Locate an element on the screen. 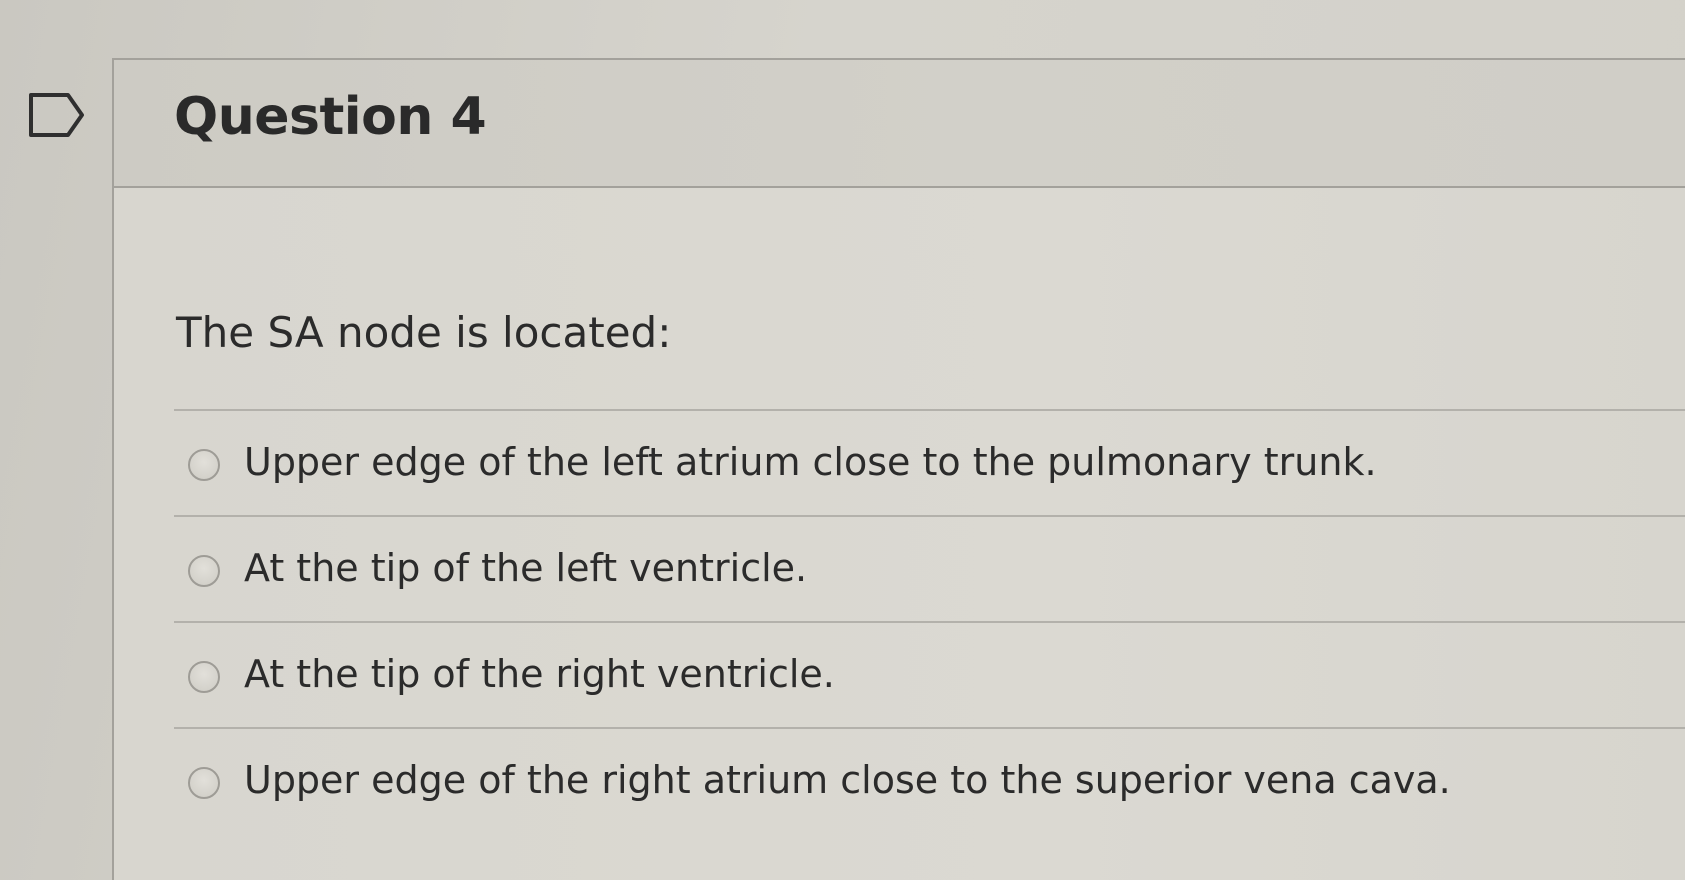 This screenshot has height=880, width=1685. question-prompt: The SA node is located: is located at coordinates (424, 332).